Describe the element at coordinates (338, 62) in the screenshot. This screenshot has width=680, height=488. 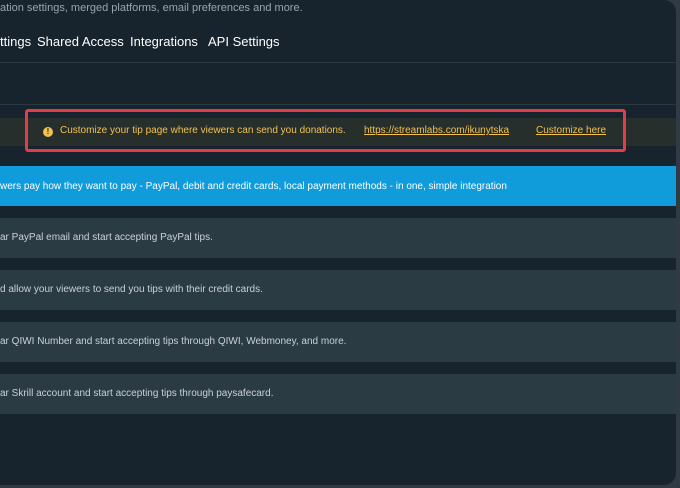
I see `tabs-divider` at that location.